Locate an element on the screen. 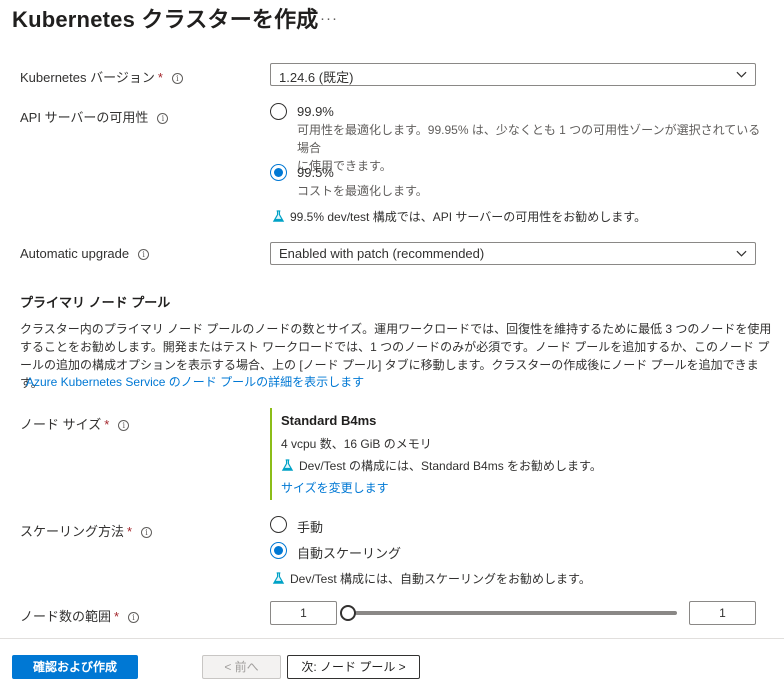 The height and width of the screenshot is (686, 784). api-availability-label-text: API サーバーの可用性 is located at coordinates (84, 117).